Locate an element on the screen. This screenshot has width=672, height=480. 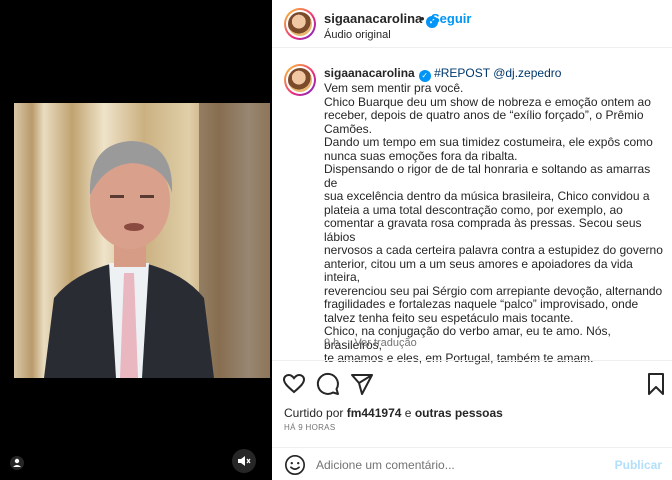
likes-summary: Curtido por fm441974 e outras pessoas is located at coordinates (393, 413).